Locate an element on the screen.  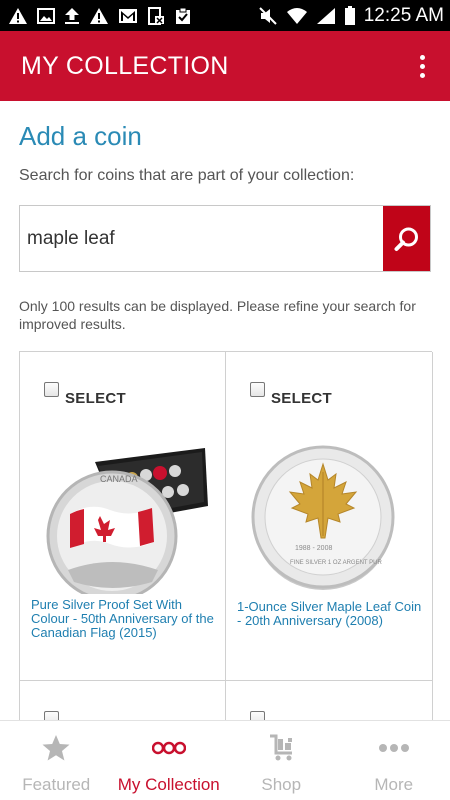
clipboard-check-icon is located at coordinates (183, 15).